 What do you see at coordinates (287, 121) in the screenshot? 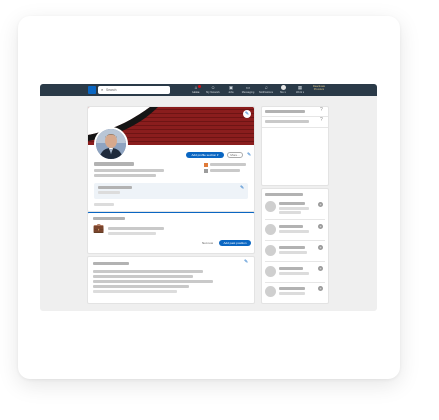
I see `add-language-link` at bounding box center [287, 121].